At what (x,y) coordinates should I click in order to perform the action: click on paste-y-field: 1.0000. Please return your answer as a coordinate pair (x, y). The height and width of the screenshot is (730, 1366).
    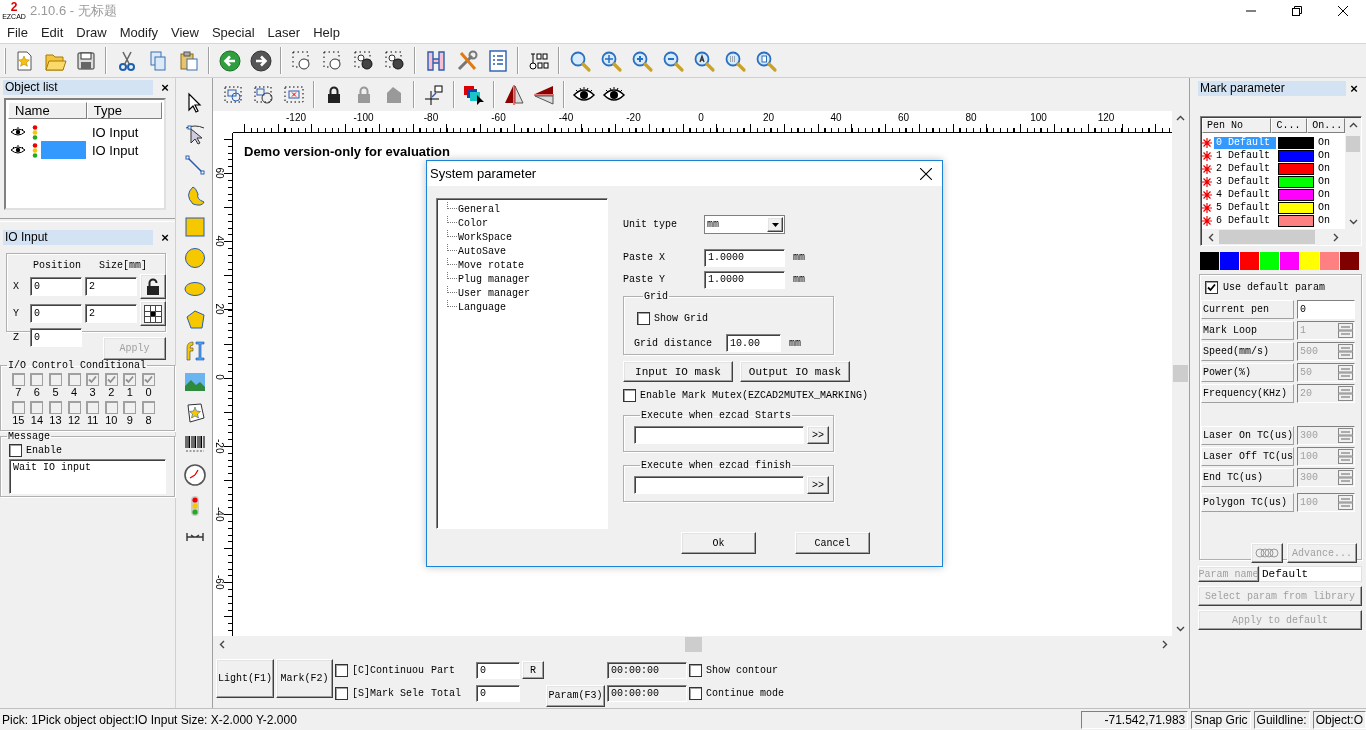
    Looking at the image, I should click on (744, 279).